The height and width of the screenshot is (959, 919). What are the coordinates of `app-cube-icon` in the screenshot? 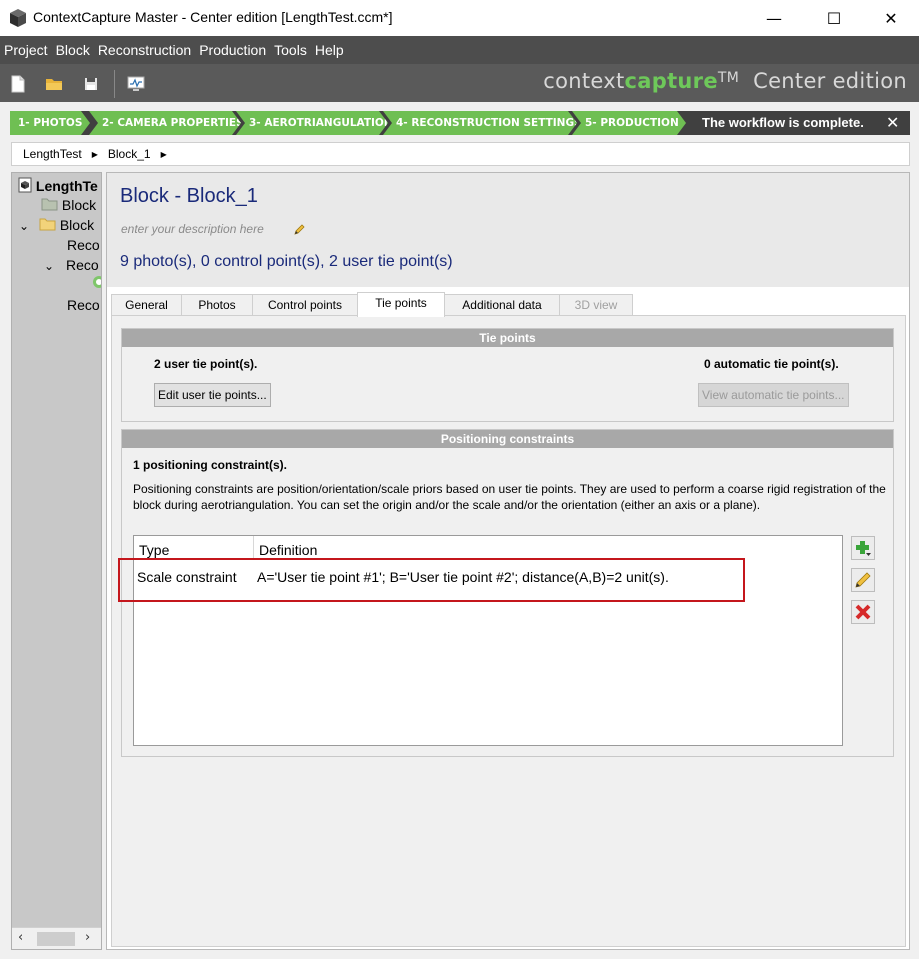 It's located at (18, 18).